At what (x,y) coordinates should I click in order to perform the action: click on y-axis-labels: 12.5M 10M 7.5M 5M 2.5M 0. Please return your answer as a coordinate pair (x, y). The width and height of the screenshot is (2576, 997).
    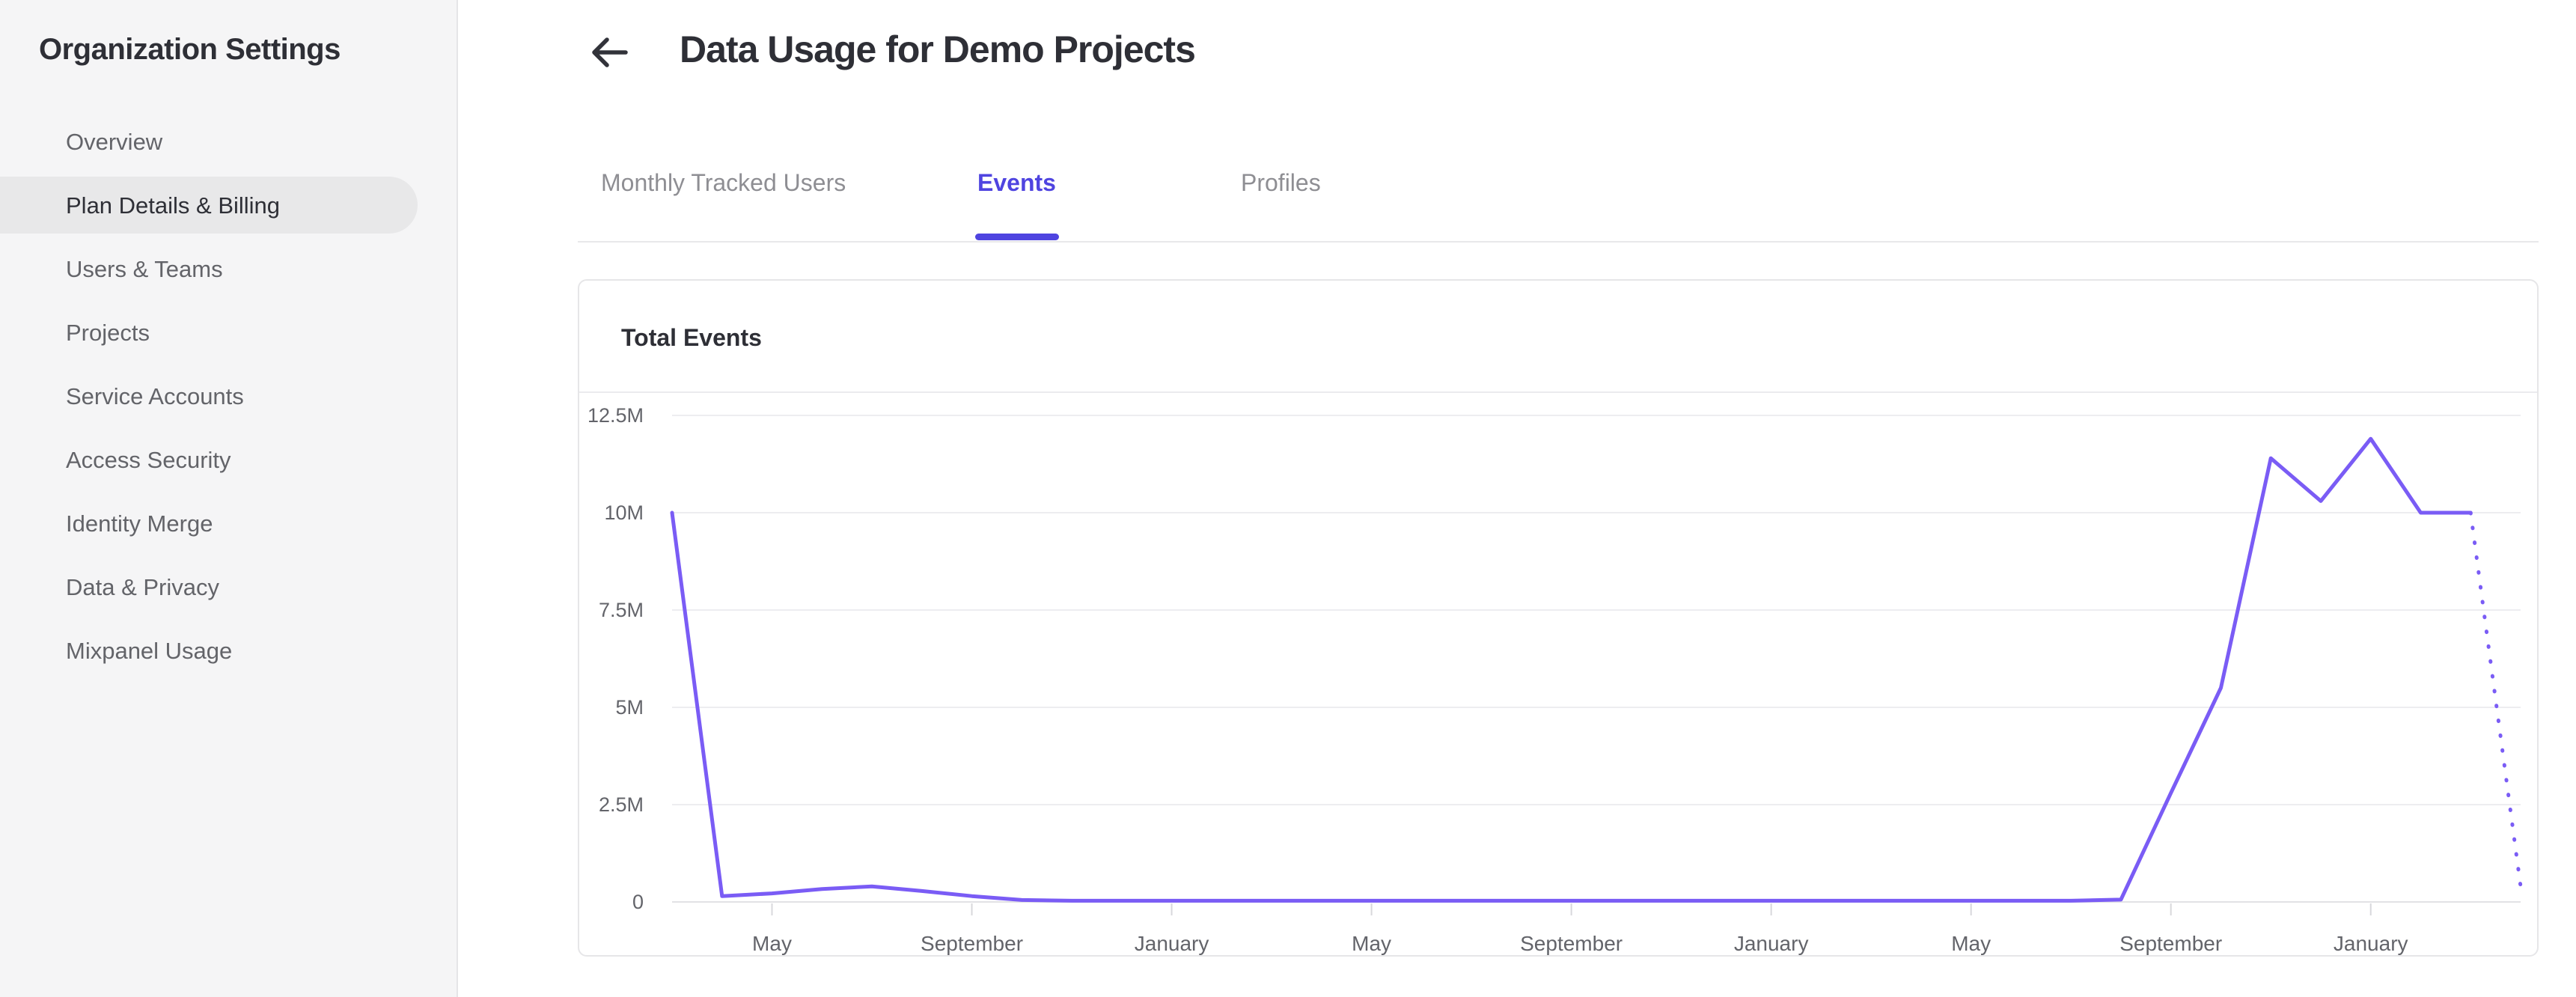
    Looking at the image, I should click on (615, 658).